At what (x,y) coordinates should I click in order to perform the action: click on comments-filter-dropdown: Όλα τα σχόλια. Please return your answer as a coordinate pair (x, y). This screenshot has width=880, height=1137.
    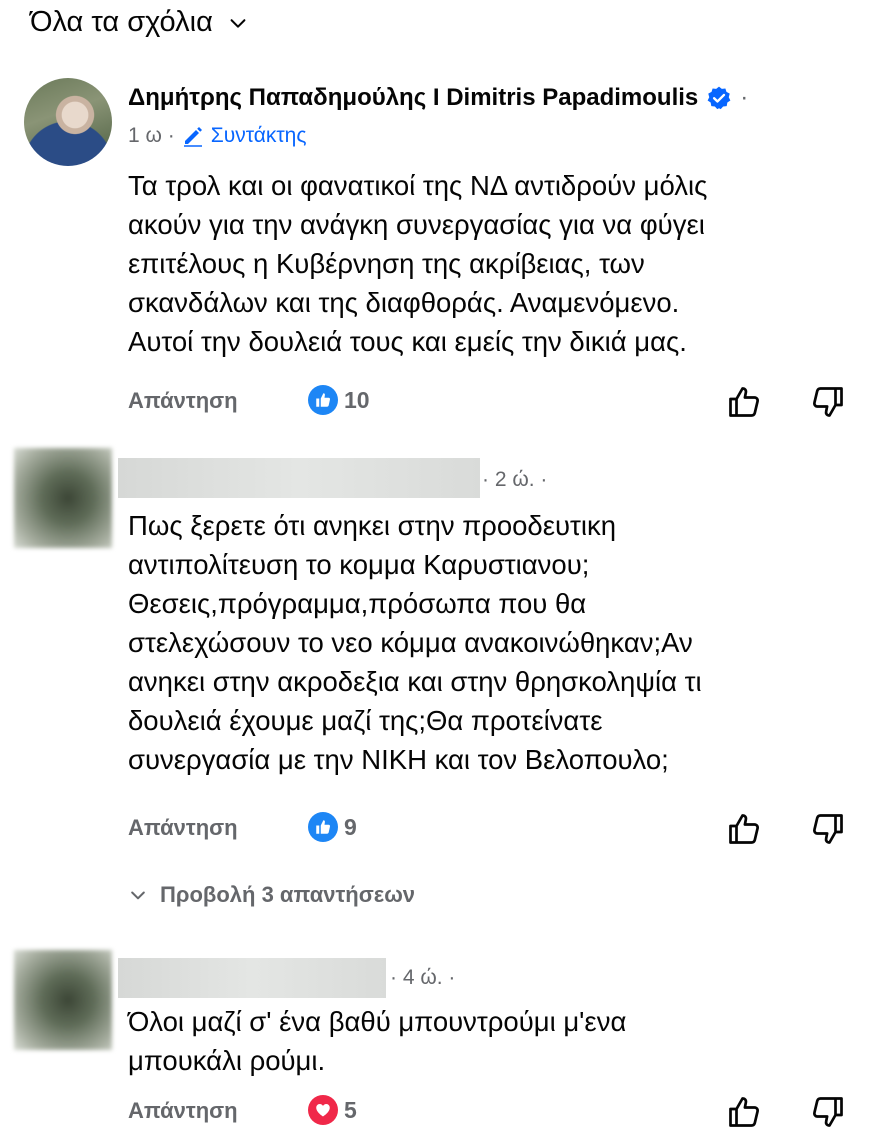
    Looking at the image, I should click on (139, 22).